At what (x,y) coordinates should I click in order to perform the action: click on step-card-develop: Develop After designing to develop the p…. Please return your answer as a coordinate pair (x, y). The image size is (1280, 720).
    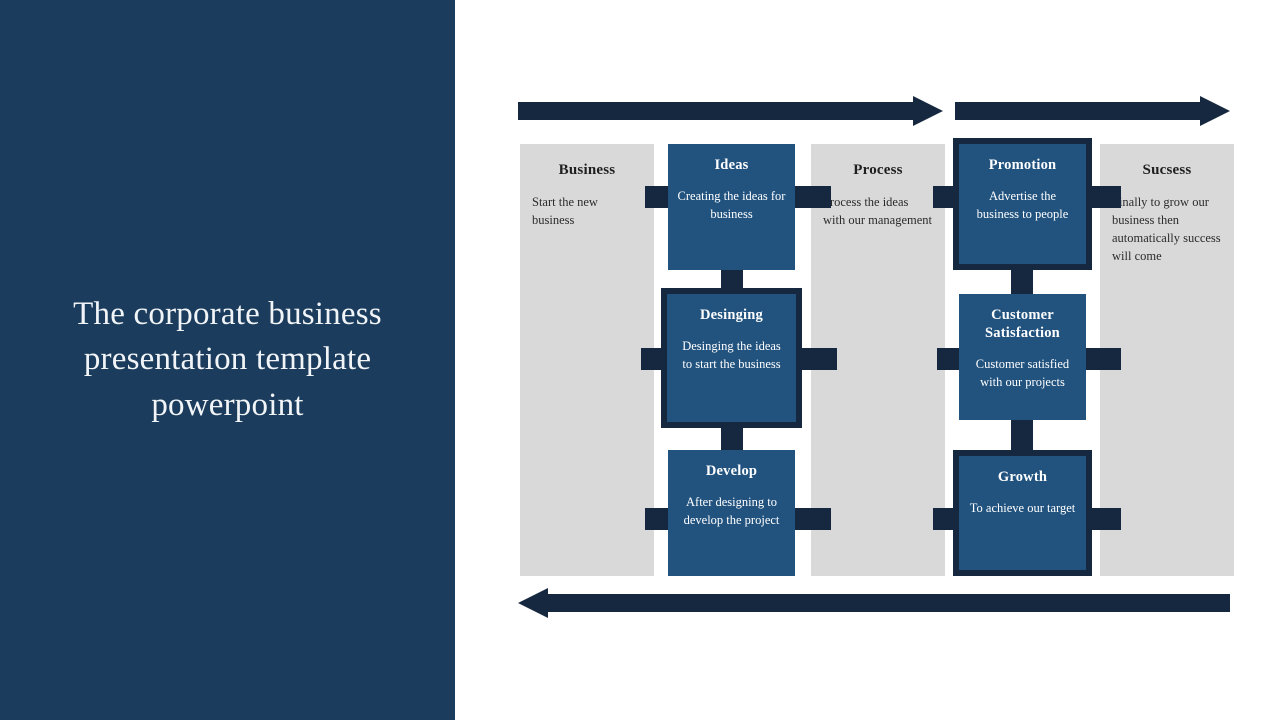
    Looking at the image, I should click on (731, 513).